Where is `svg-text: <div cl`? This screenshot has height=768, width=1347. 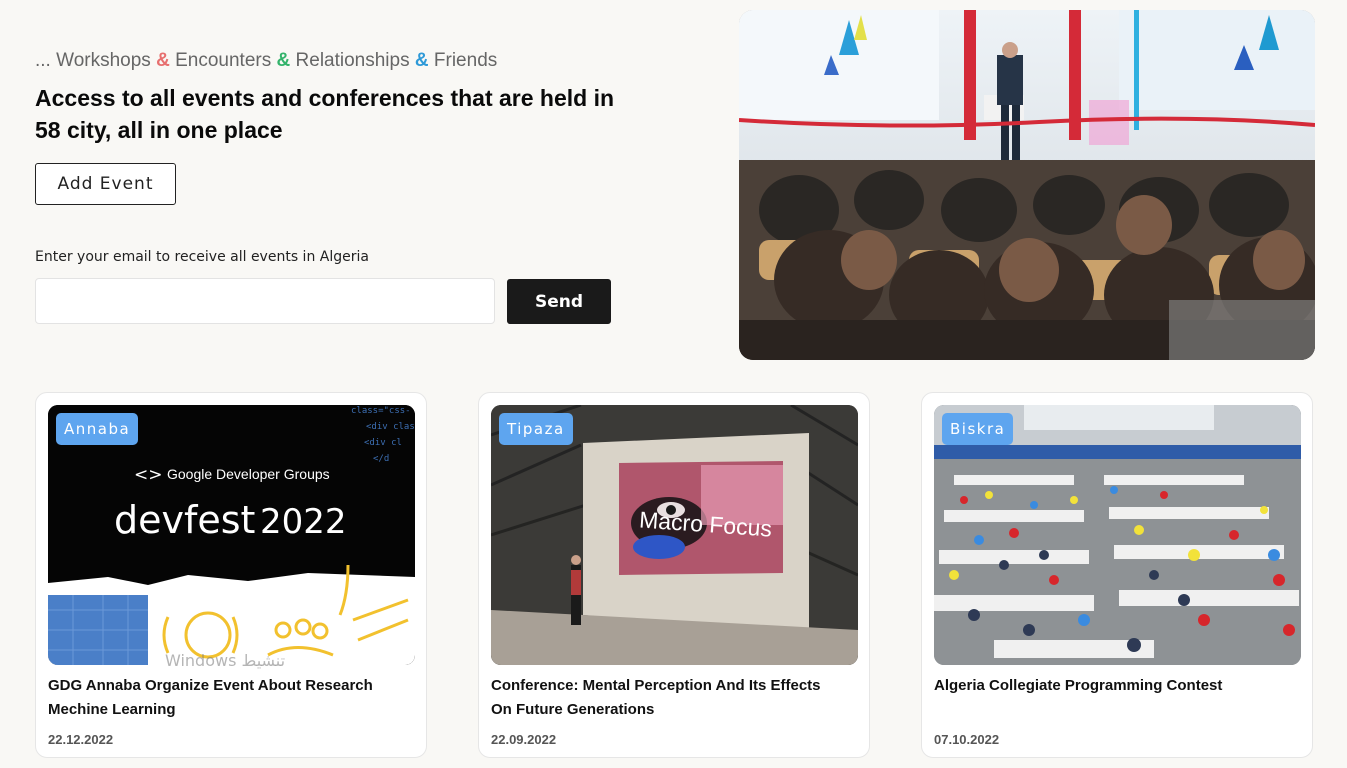 svg-text: <div cl is located at coordinates (383, 443).